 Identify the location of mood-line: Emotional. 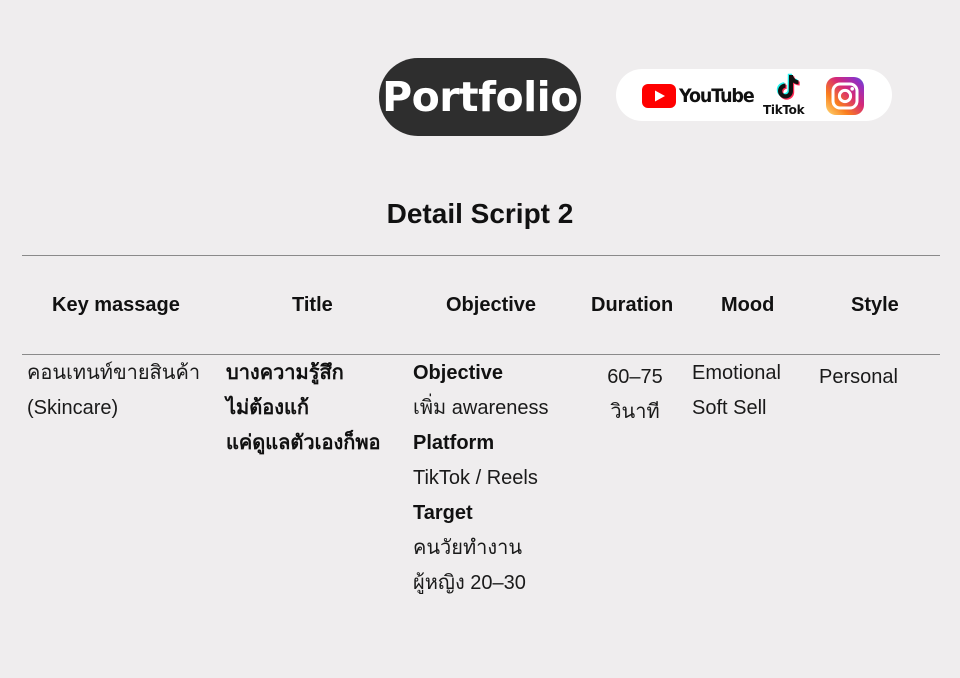
(736, 373).